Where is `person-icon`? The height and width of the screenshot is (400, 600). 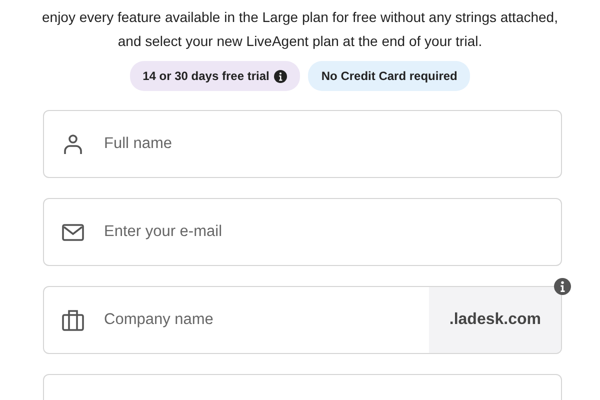
person-icon is located at coordinates (73, 144).